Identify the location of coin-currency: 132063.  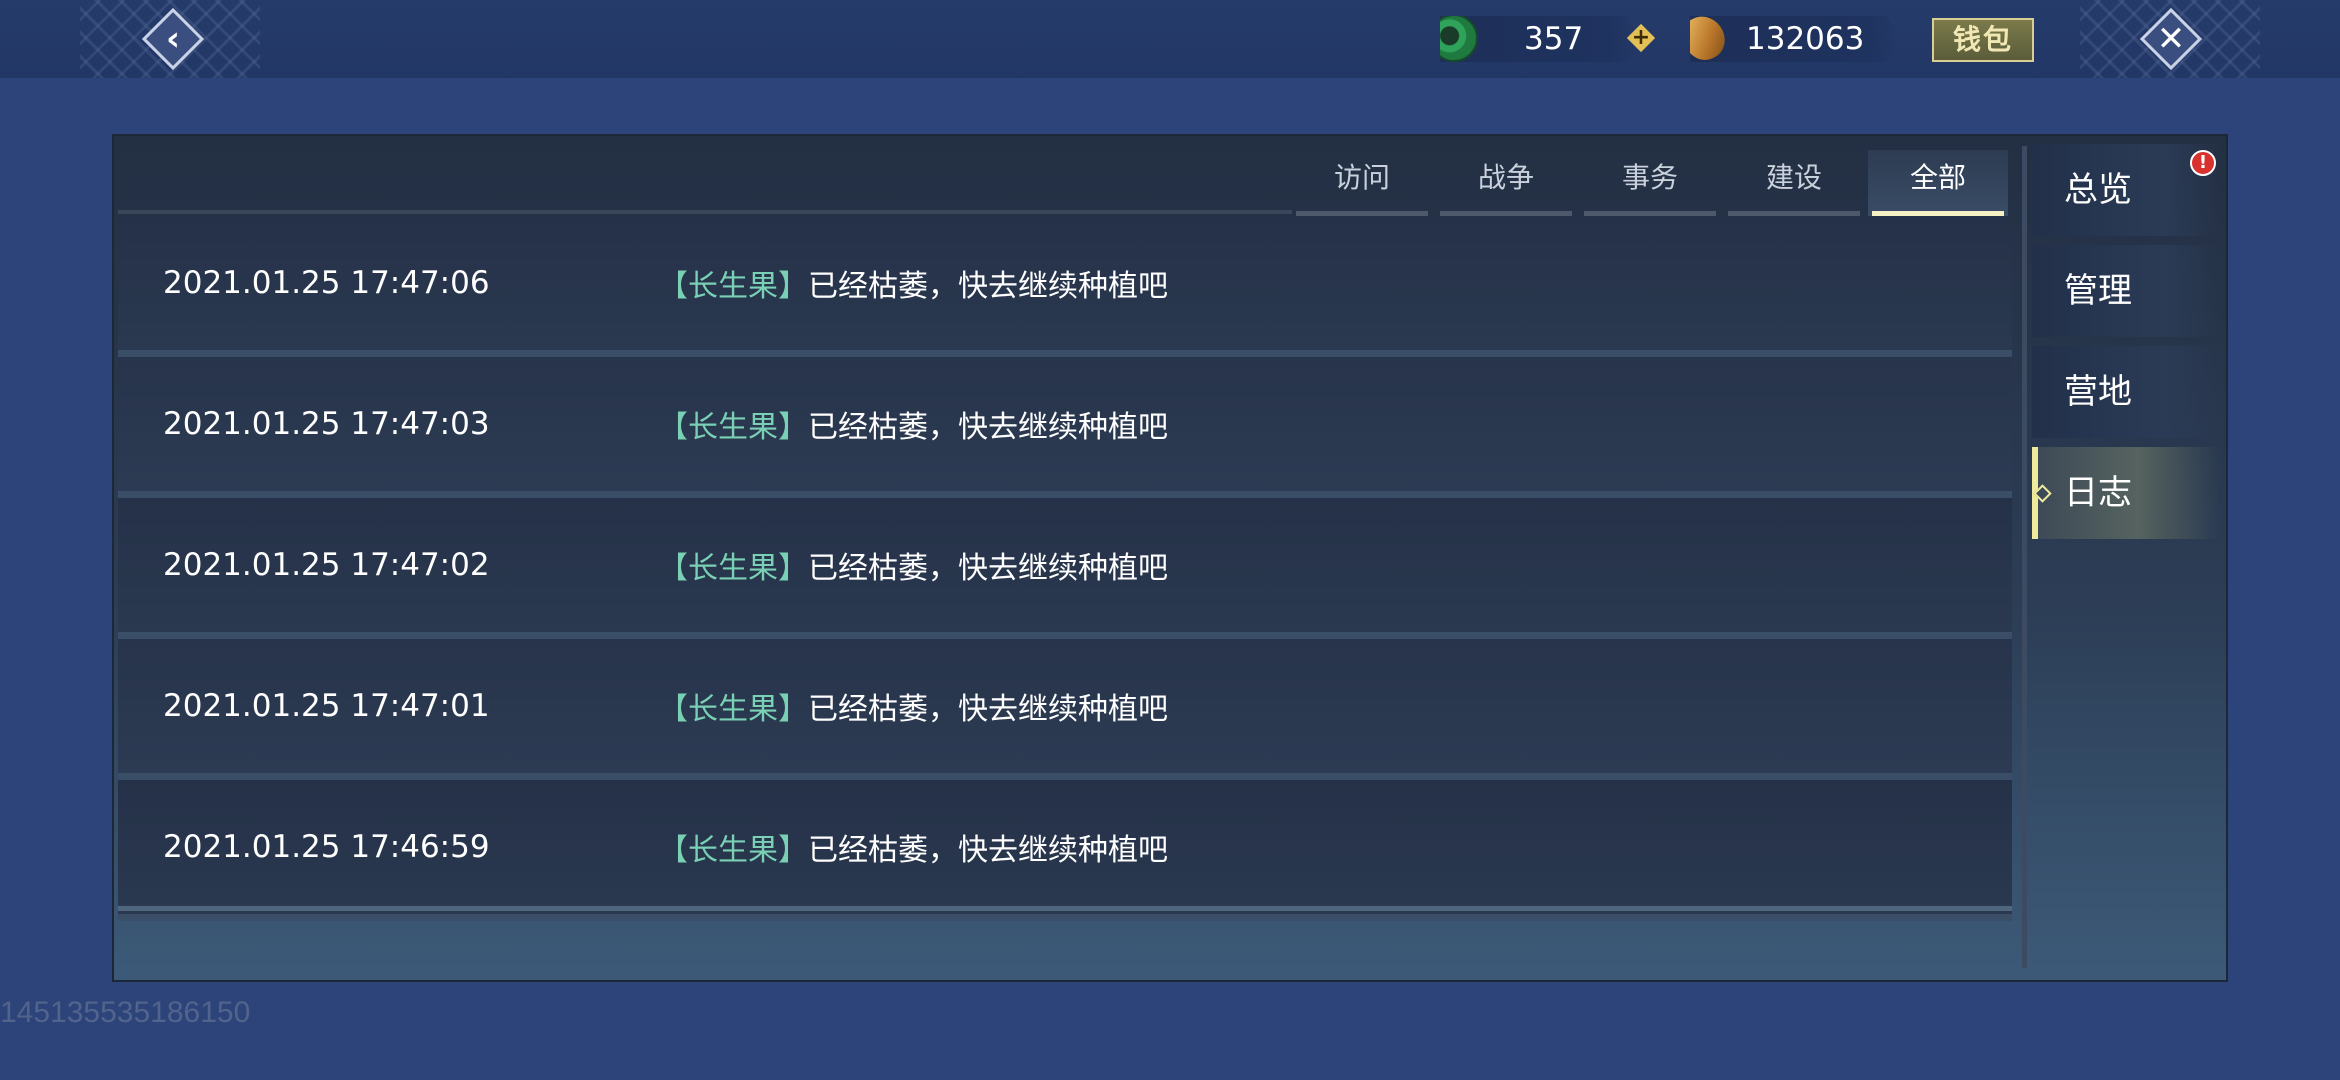
(1795, 39).